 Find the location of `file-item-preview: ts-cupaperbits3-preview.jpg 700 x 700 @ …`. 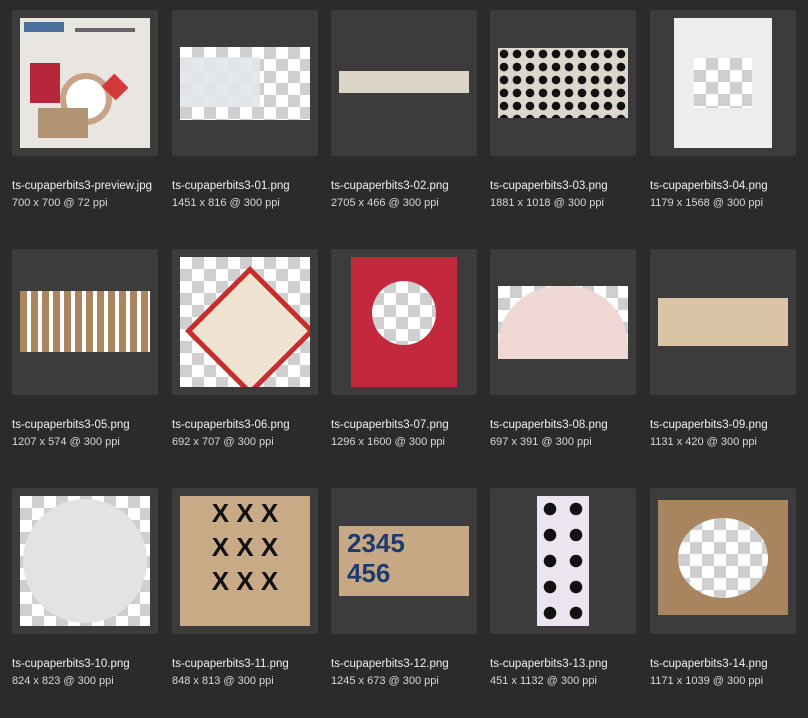

file-item-preview: ts-cupaperbits3-preview.jpg 700 x 700 @ … is located at coordinates (85, 125).